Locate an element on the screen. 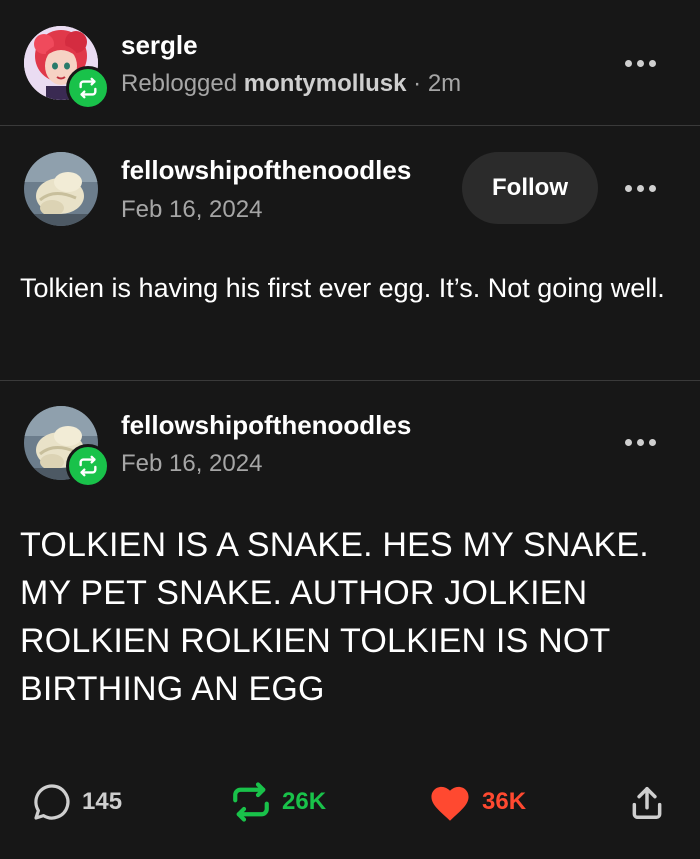 The height and width of the screenshot is (859, 700). heart-icon is located at coordinates (450, 803).